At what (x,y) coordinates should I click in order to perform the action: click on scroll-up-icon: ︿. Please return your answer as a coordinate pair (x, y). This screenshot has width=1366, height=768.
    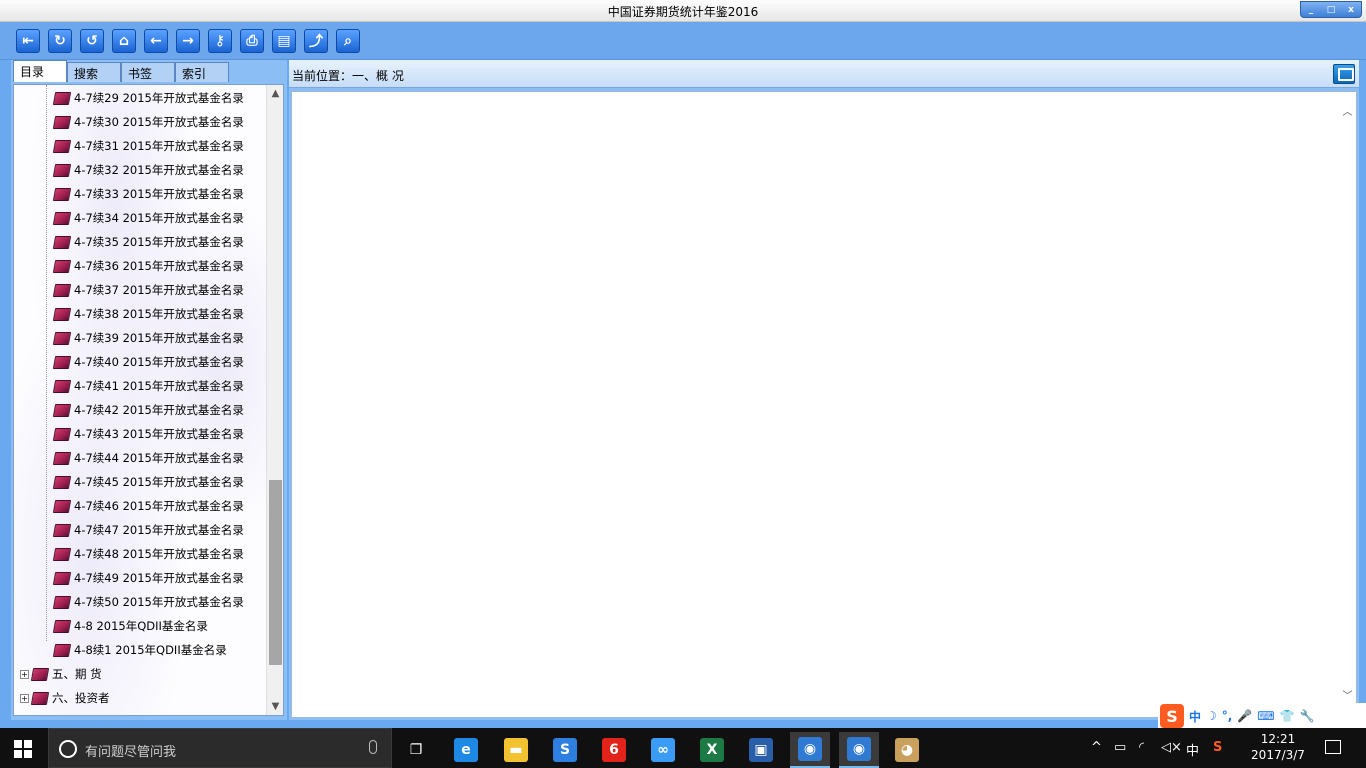
    Looking at the image, I should click on (1347, 112).